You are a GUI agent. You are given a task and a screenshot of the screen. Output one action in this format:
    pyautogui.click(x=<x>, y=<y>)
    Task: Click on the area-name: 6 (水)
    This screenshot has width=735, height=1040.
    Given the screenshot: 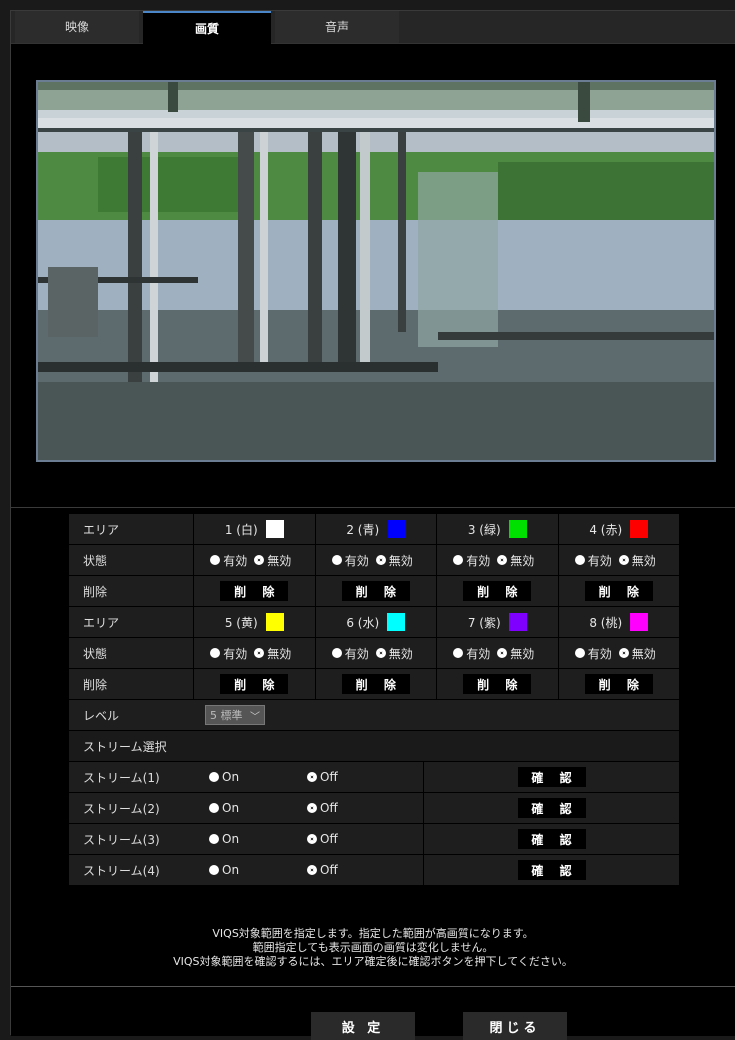 What is the action you would take?
    pyautogui.click(x=363, y=622)
    